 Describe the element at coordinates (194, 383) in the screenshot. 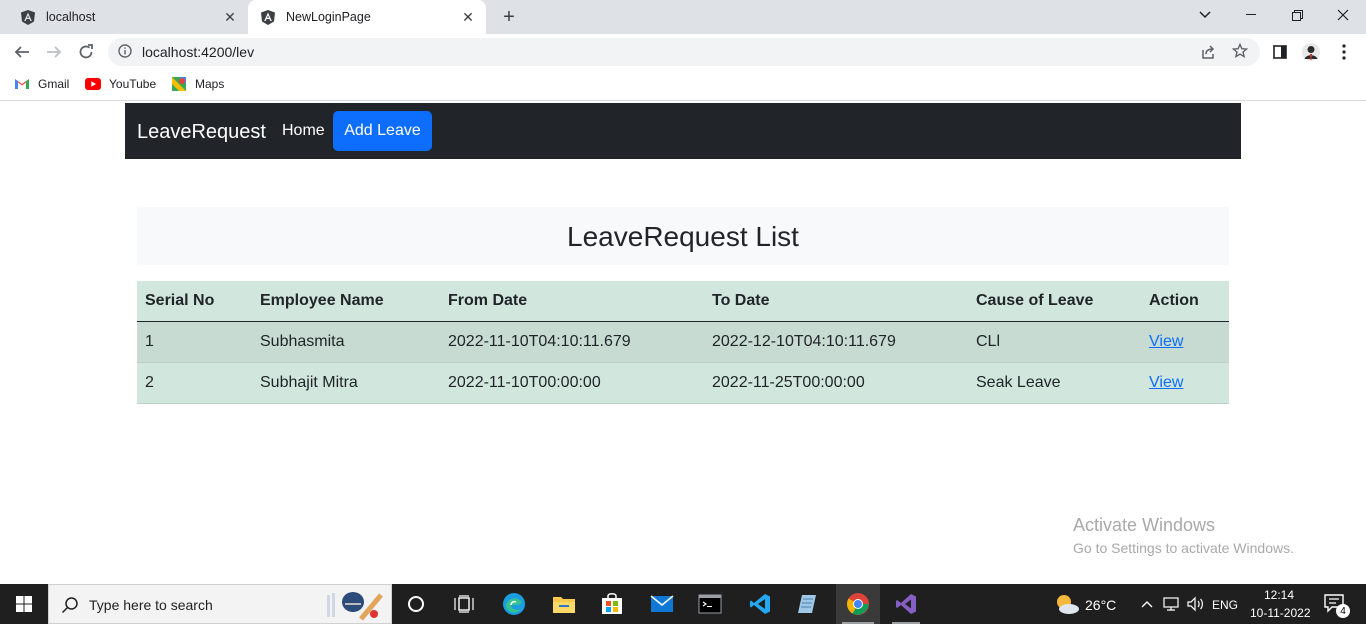

I see `cell-serial: 2` at that location.